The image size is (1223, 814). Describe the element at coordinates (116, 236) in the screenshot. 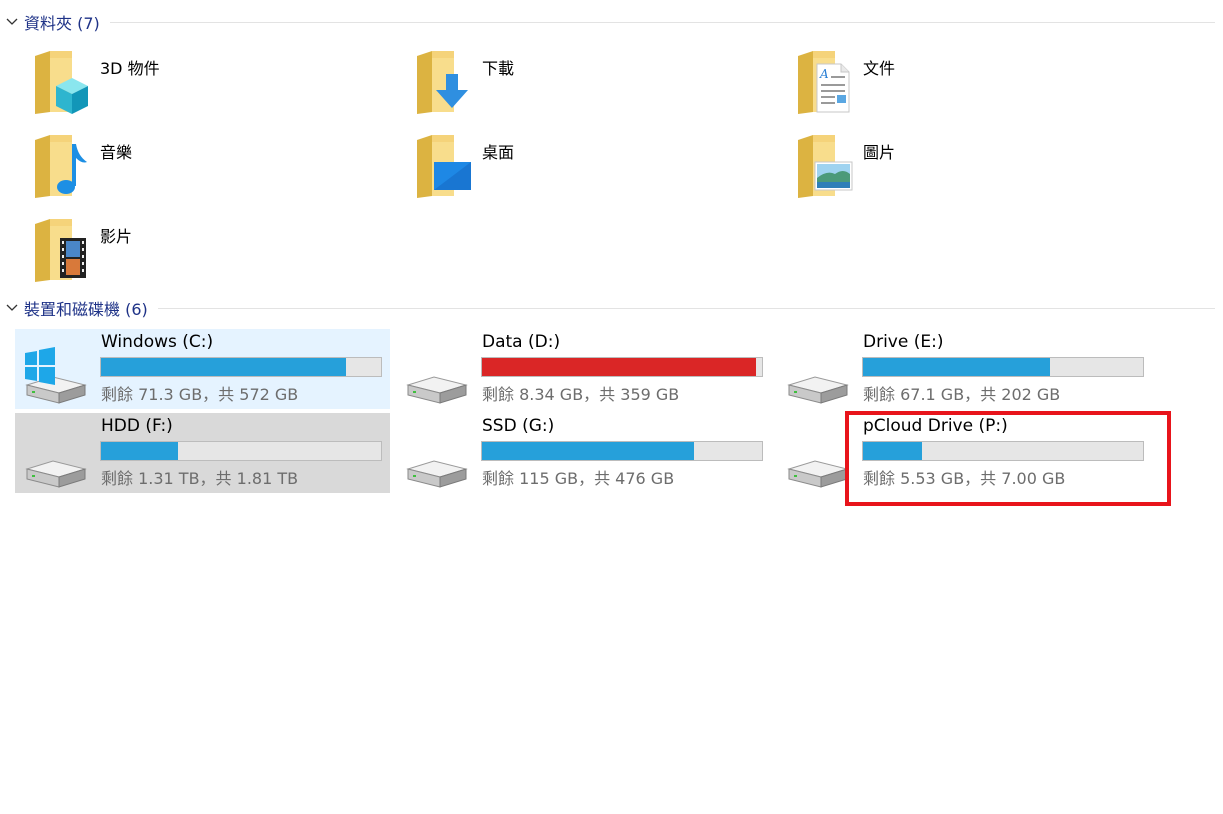

I see `folder-name: 影片` at that location.